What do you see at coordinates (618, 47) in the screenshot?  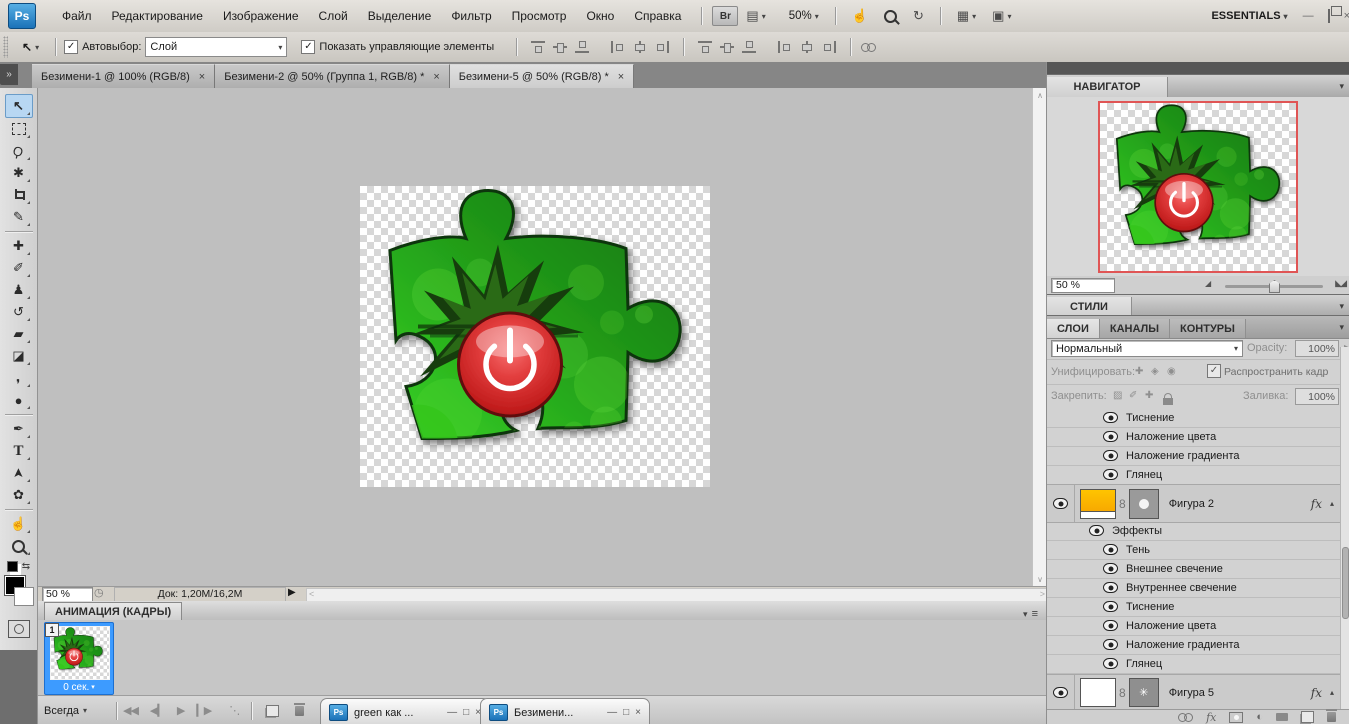 I see `align-left-edges-icon` at bounding box center [618, 47].